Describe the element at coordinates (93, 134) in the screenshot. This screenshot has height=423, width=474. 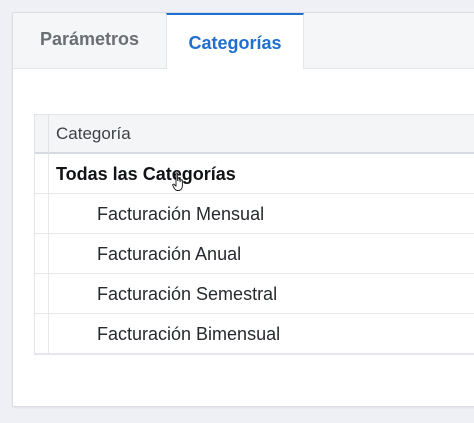
I see `column-header-categoria: Categoría` at that location.